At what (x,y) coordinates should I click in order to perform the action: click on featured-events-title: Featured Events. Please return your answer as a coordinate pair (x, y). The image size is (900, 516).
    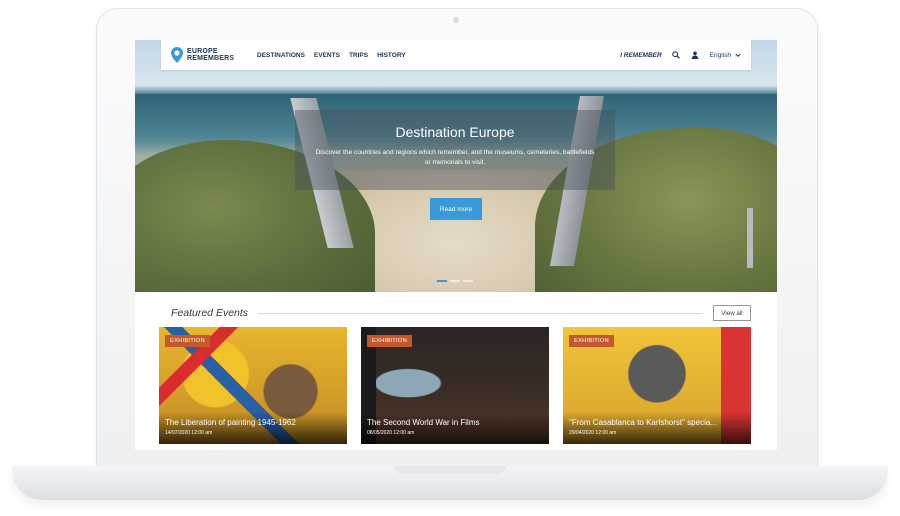
    Looking at the image, I should click on (210, 313).